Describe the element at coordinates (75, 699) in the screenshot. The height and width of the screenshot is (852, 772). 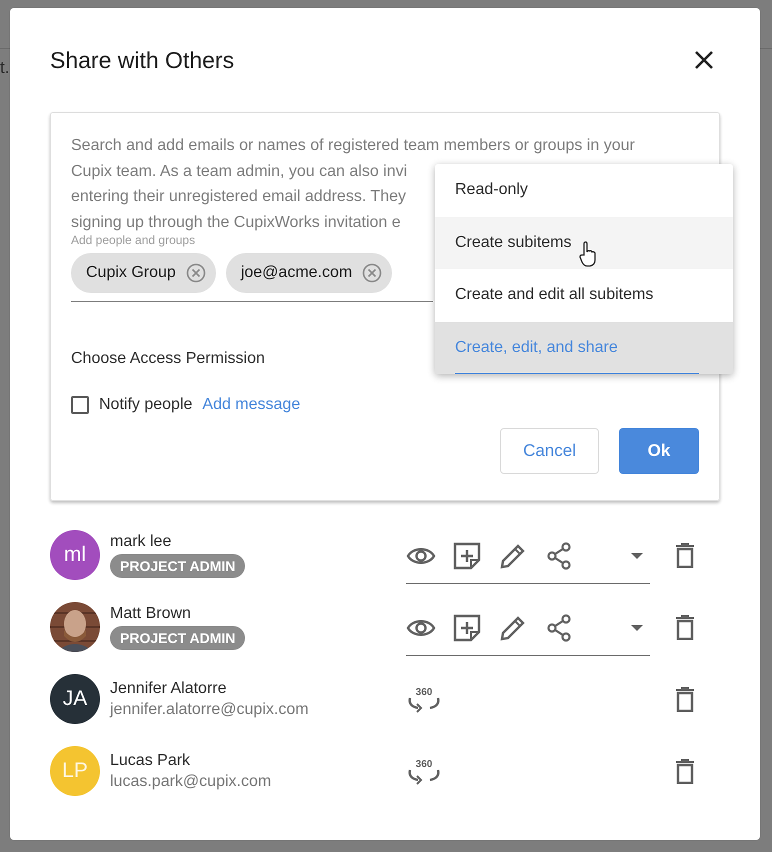
I see `avatar: JA` at that location.